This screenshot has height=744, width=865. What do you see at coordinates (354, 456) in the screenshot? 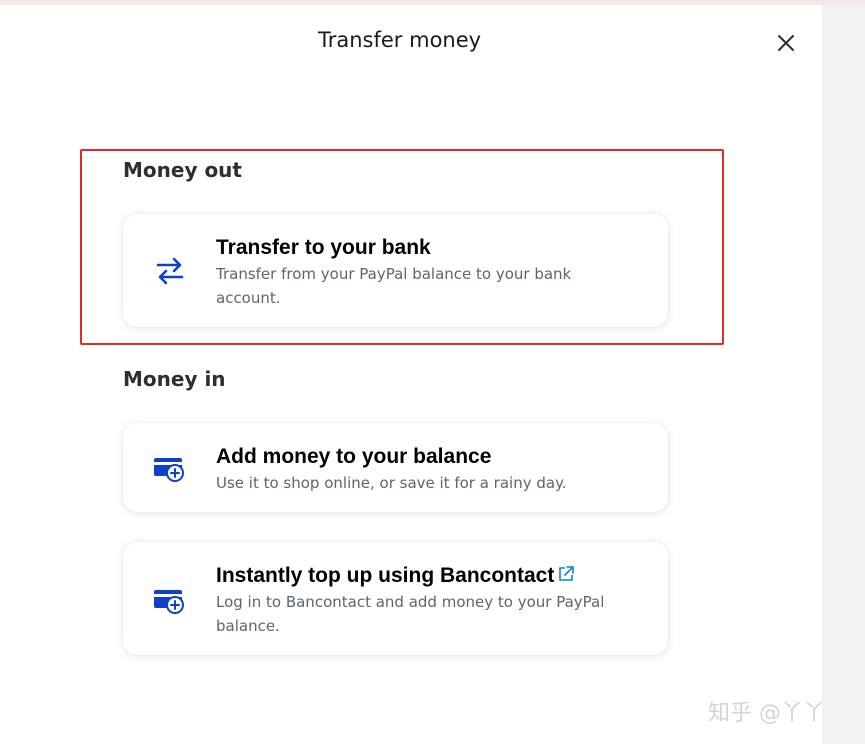
I see `card-title: Add money to your balance` at bounding box center [354, 456].